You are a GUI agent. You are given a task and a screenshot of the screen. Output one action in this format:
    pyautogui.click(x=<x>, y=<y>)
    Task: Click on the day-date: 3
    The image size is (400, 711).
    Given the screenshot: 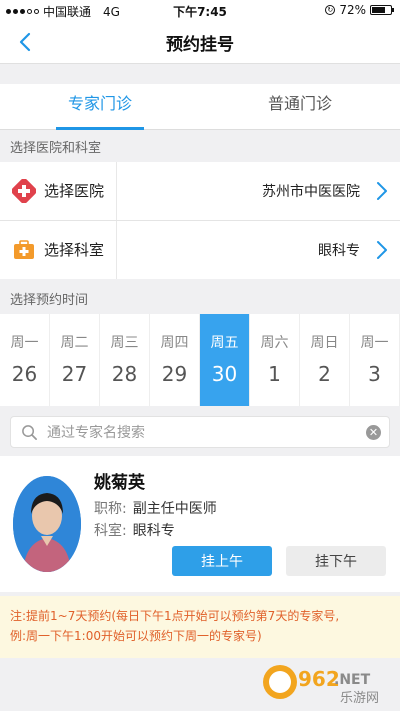 What is the action you would take?
    pyautogui.click(x=374, y=374)
    